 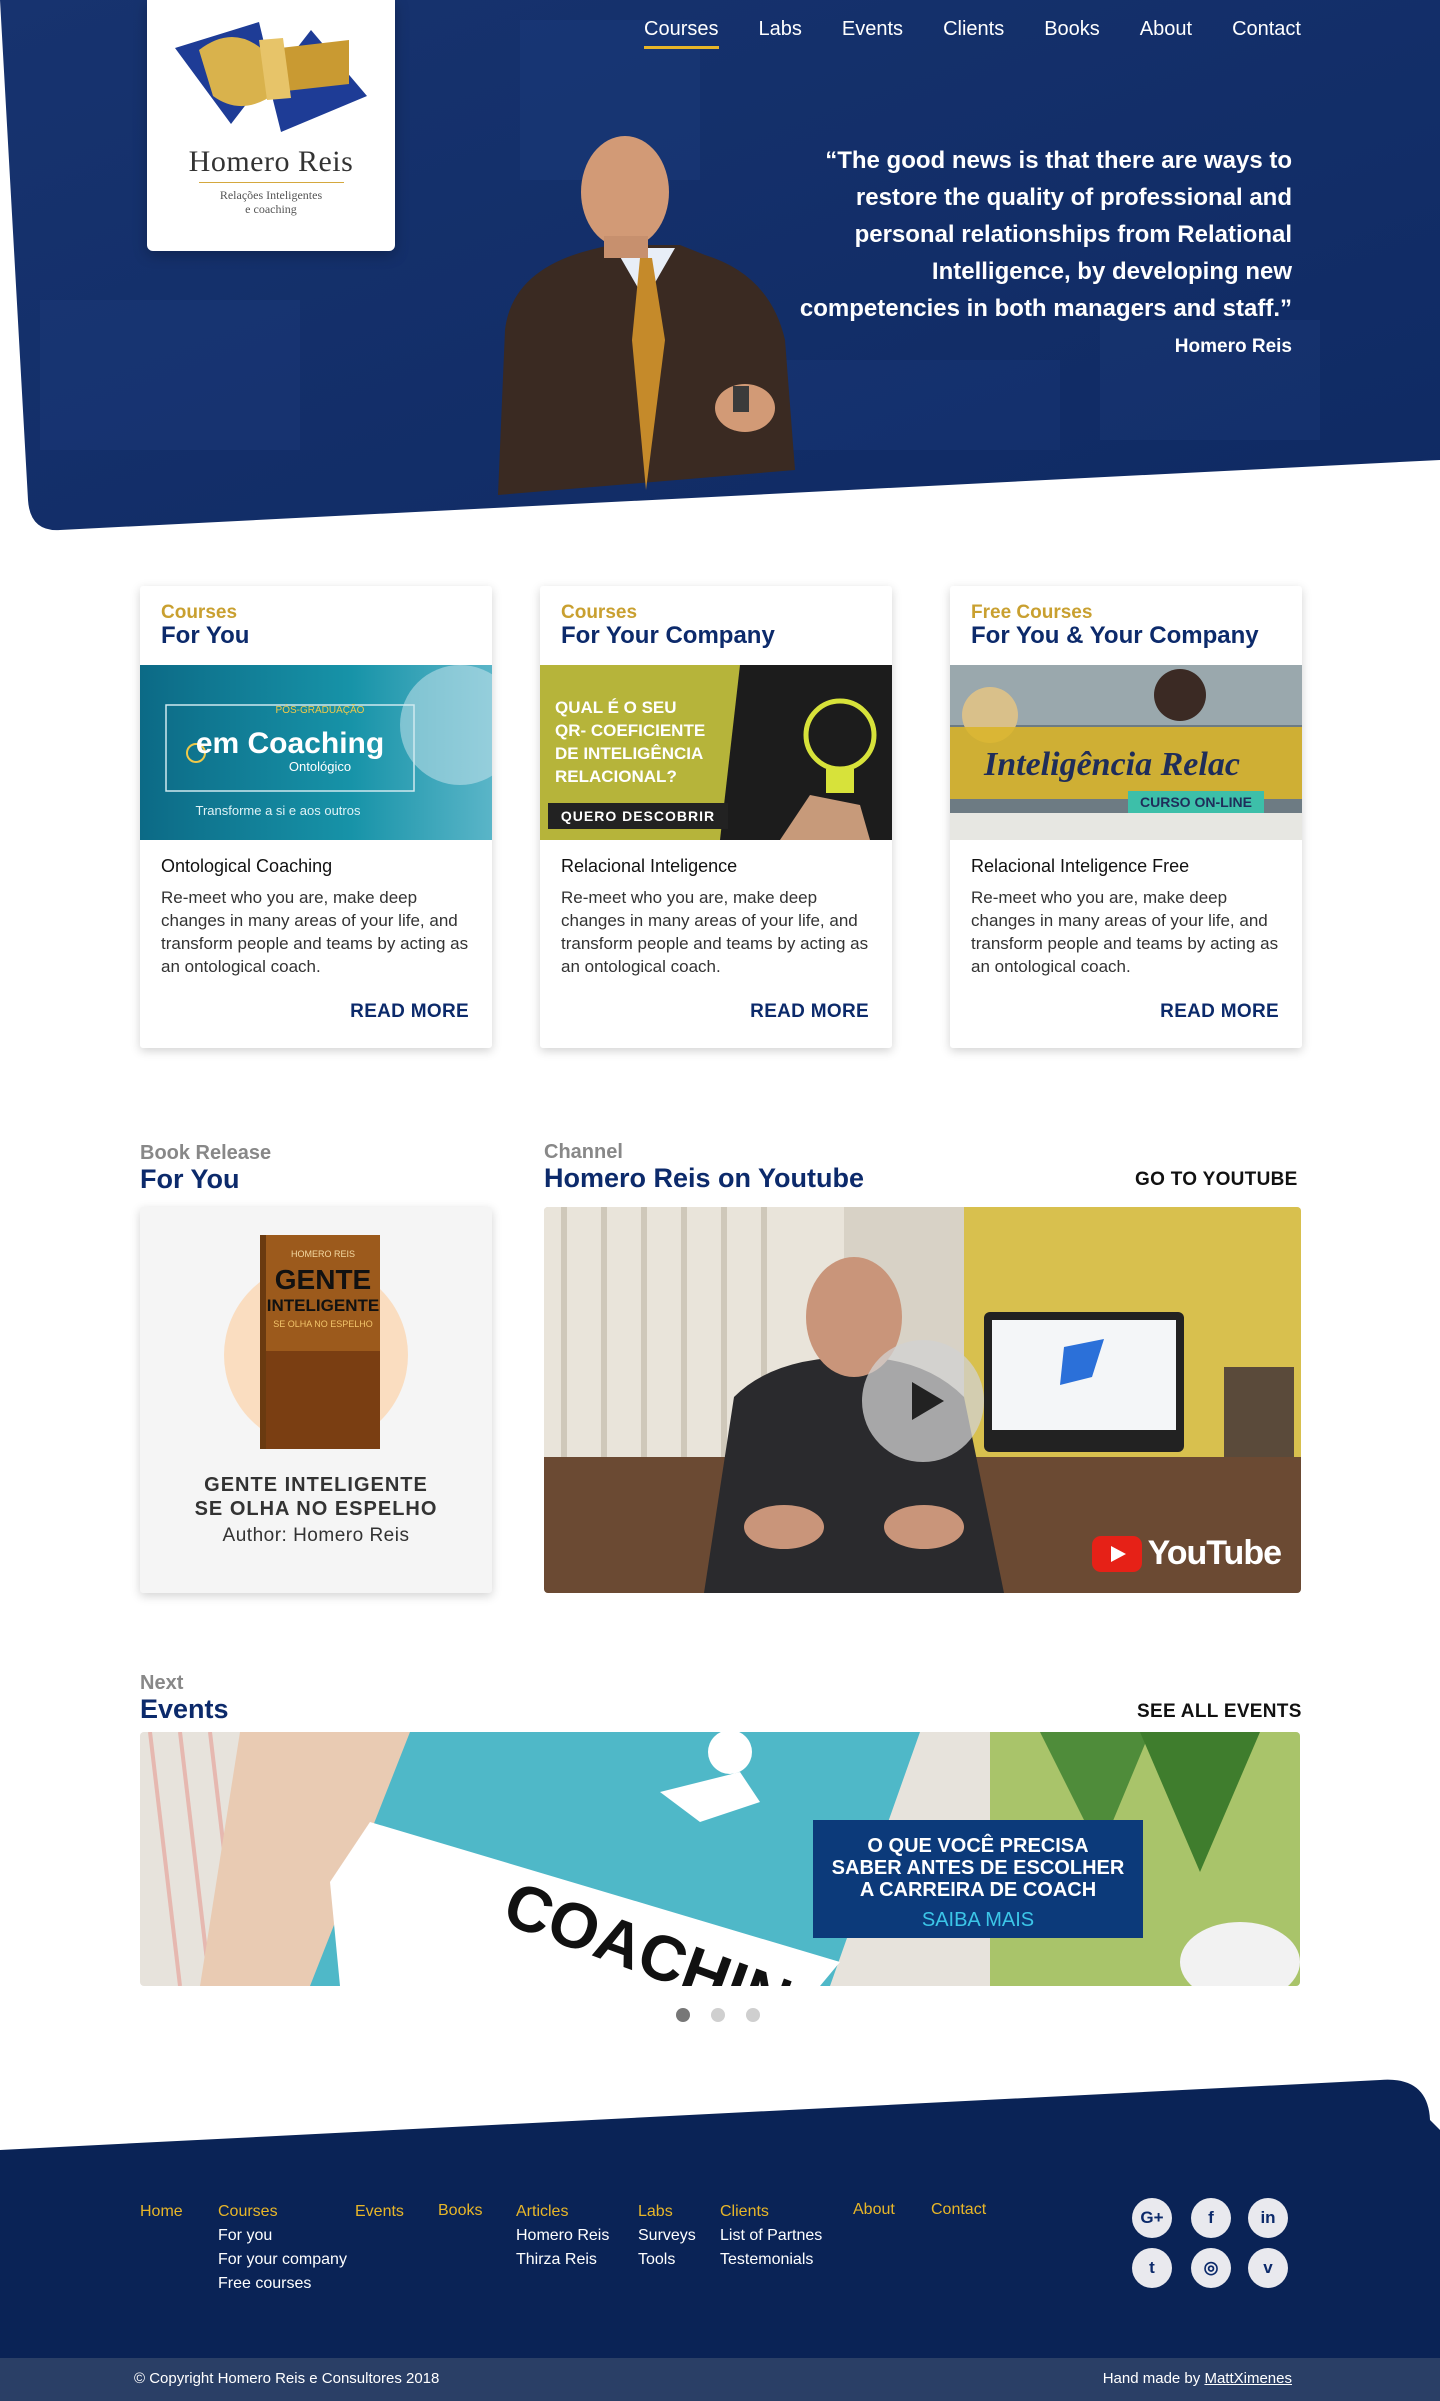 What do you see at coordinates (282, 2260) in the screenshot?
I see `footer-link-for-your-company: For your company` at bounding box center [282, 2260].